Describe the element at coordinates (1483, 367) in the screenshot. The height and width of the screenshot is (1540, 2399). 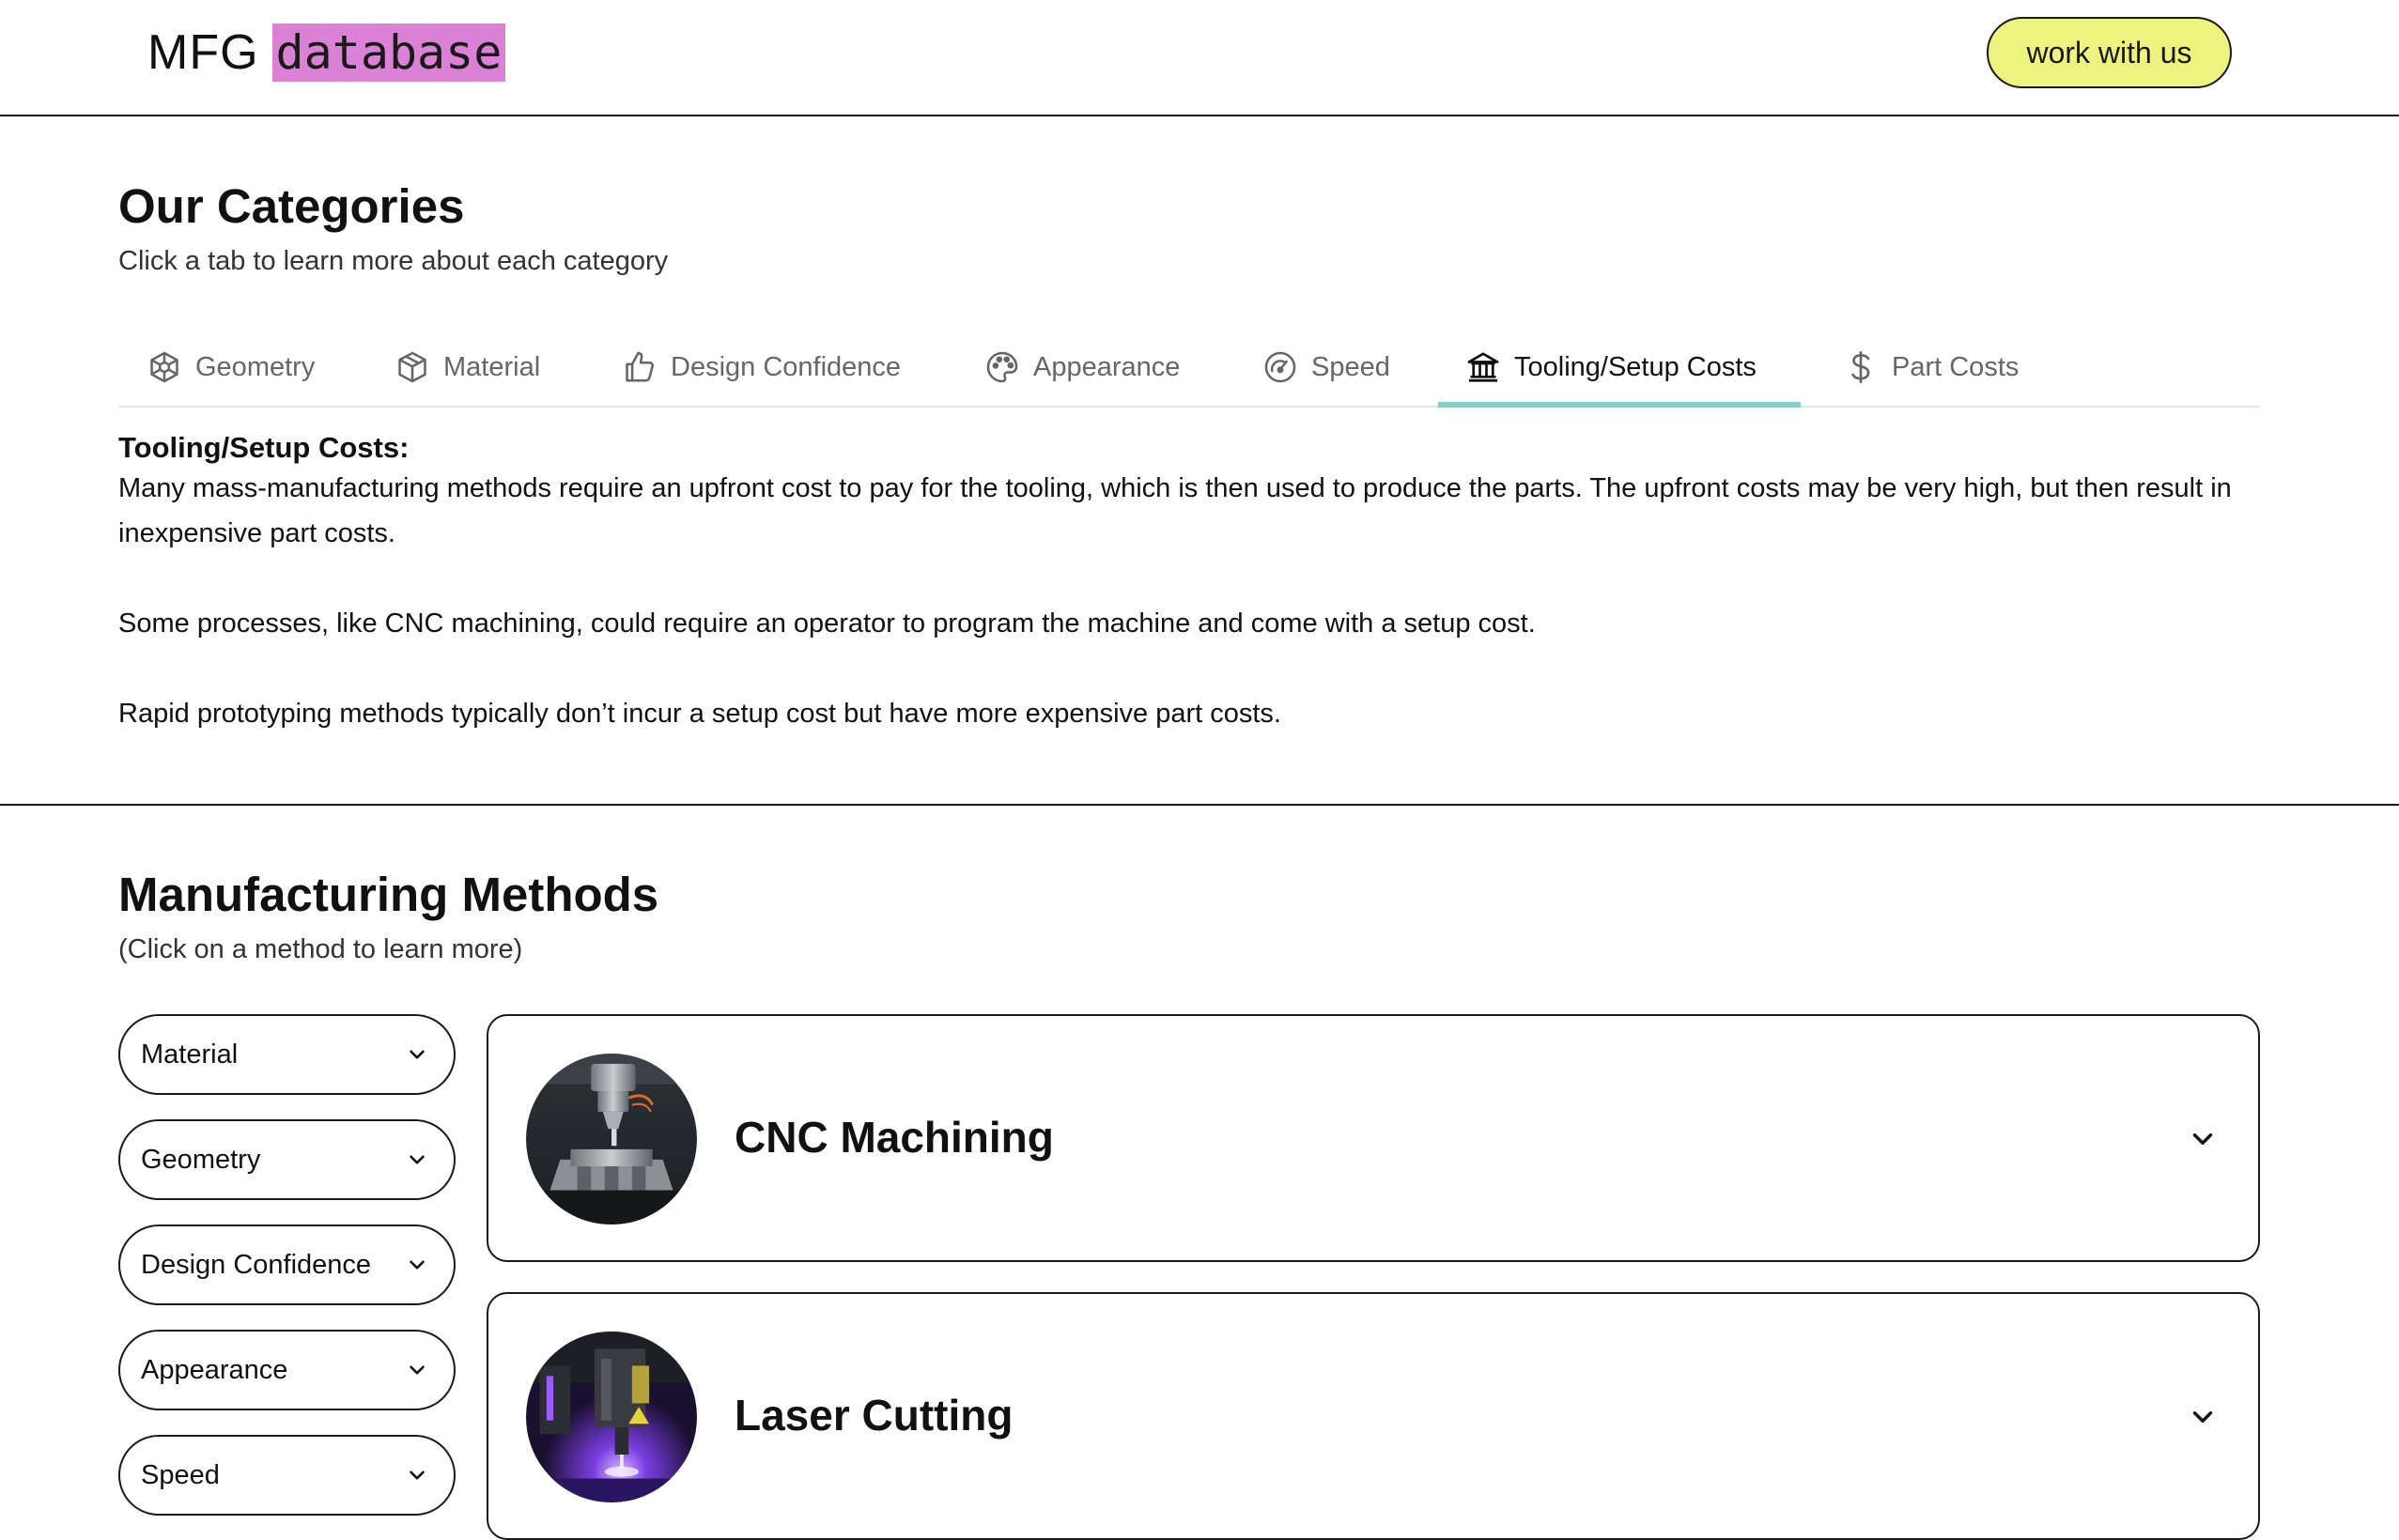
I see `bank-icon` at that location.